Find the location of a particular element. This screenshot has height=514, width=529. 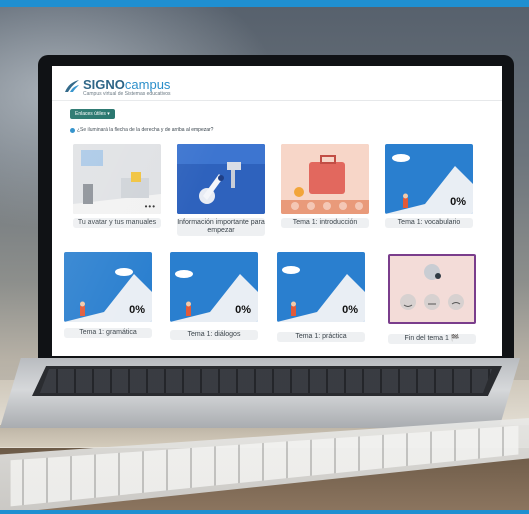

laptop-keys is located at coordinates (266, 381).